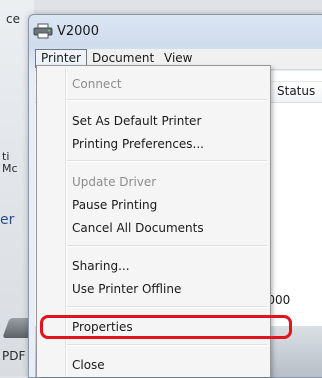 Image resolution: width=322 pixels, height=378 pixels. What do you see at coordinates (296, 91) in the screenshot?
I see `column-header-status: Status` at bounding box center [296, 91].